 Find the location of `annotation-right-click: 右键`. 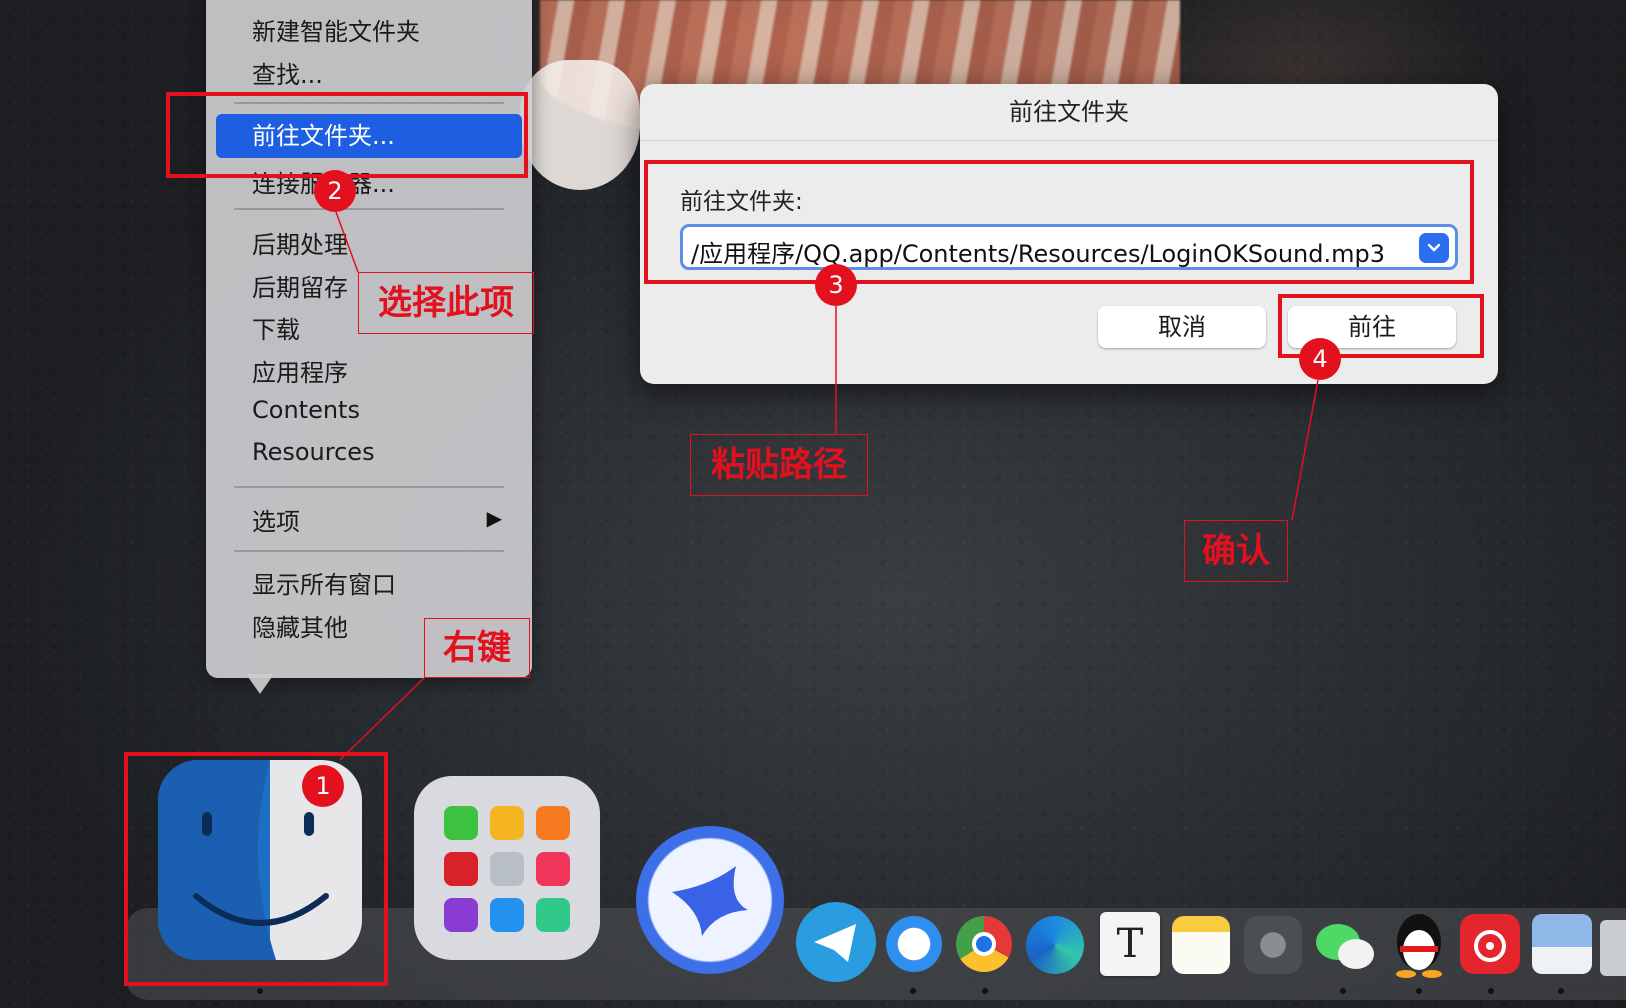

annotation-right-click: 右键 is located at coordinates (477, 648).